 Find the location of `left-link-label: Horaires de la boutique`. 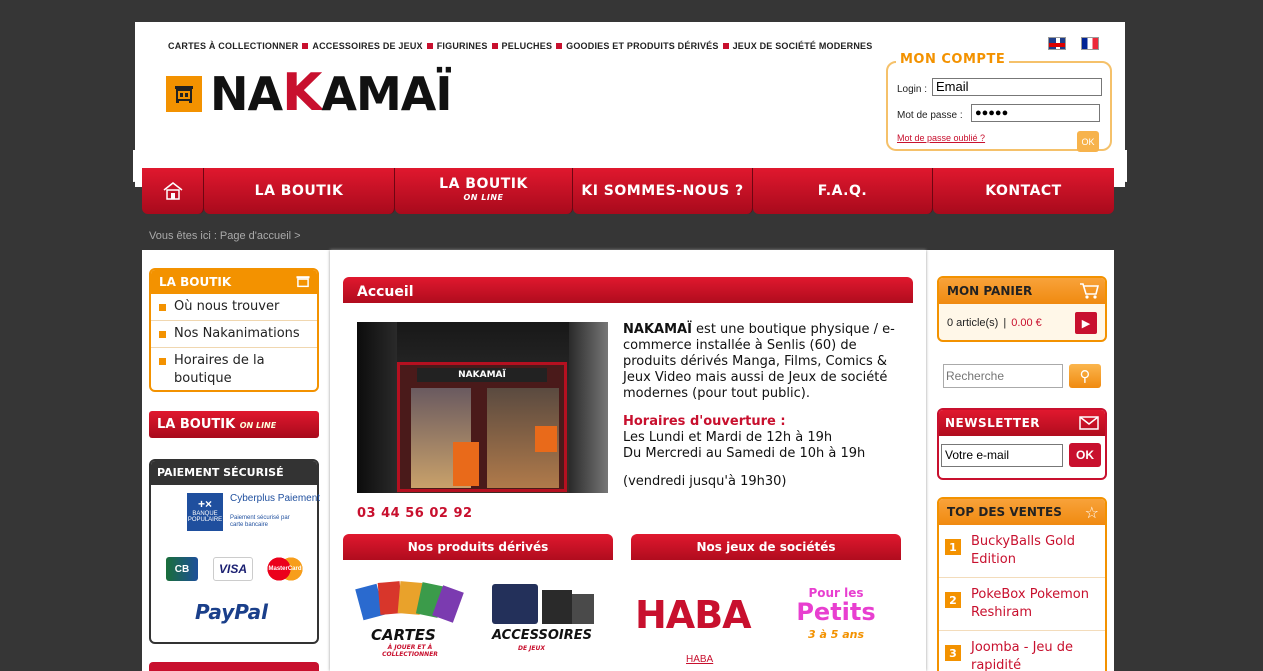

left-link-label: Horaires de la boutique is located at coordinates (219, 369).